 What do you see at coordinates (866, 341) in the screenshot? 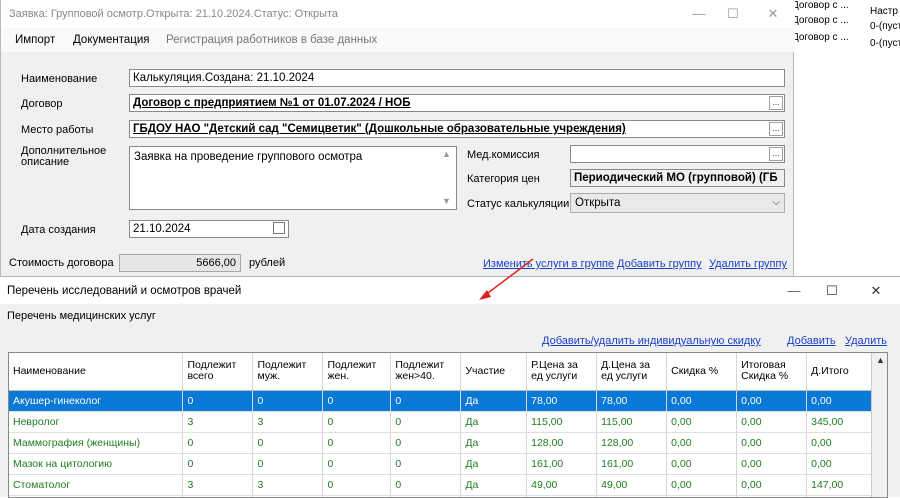
I see `delete-service-link: Удалить` at bounding box center [866, 341].